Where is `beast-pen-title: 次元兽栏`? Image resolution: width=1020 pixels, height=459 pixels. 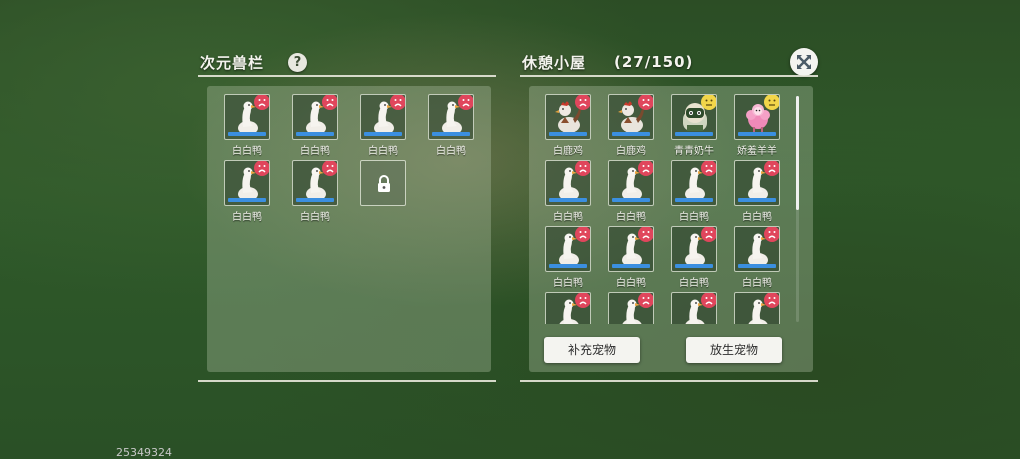 beast-pen-title: 次元兽栏 is located at coordinates (232, 63).